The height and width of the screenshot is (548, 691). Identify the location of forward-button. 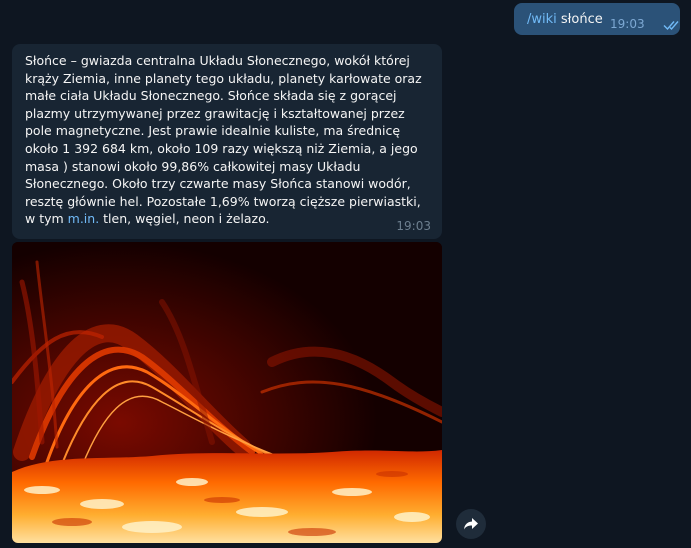
(471, 524).